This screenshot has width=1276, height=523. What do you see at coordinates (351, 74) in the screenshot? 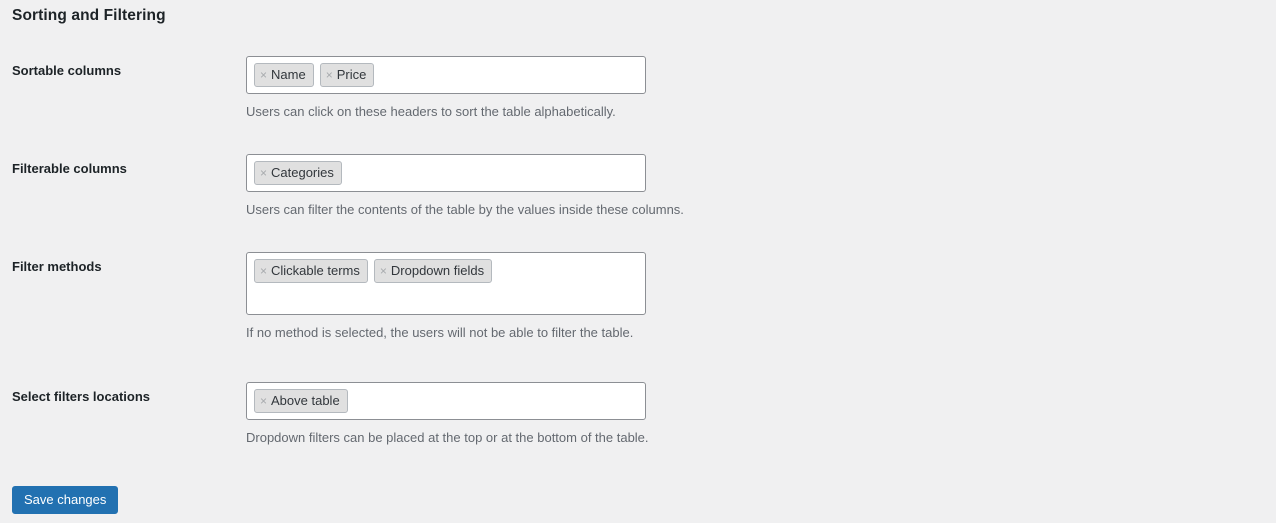
I see `chip-label: Price` at bounding box center [351, 74].